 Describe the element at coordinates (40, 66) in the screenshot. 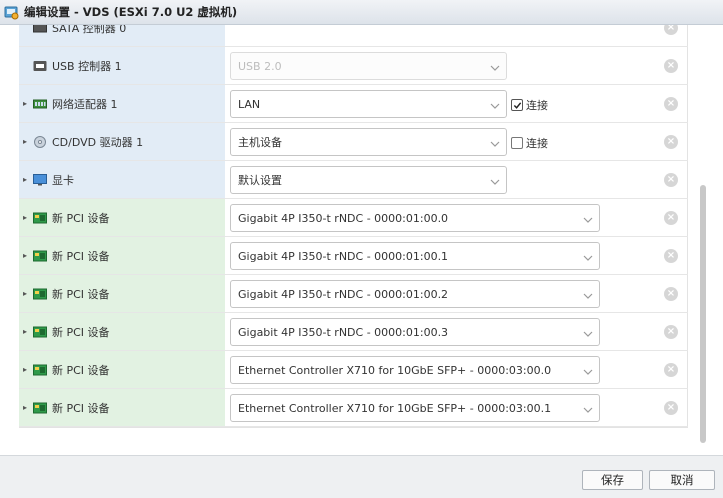

I see `usb-controller-icon` at that location.